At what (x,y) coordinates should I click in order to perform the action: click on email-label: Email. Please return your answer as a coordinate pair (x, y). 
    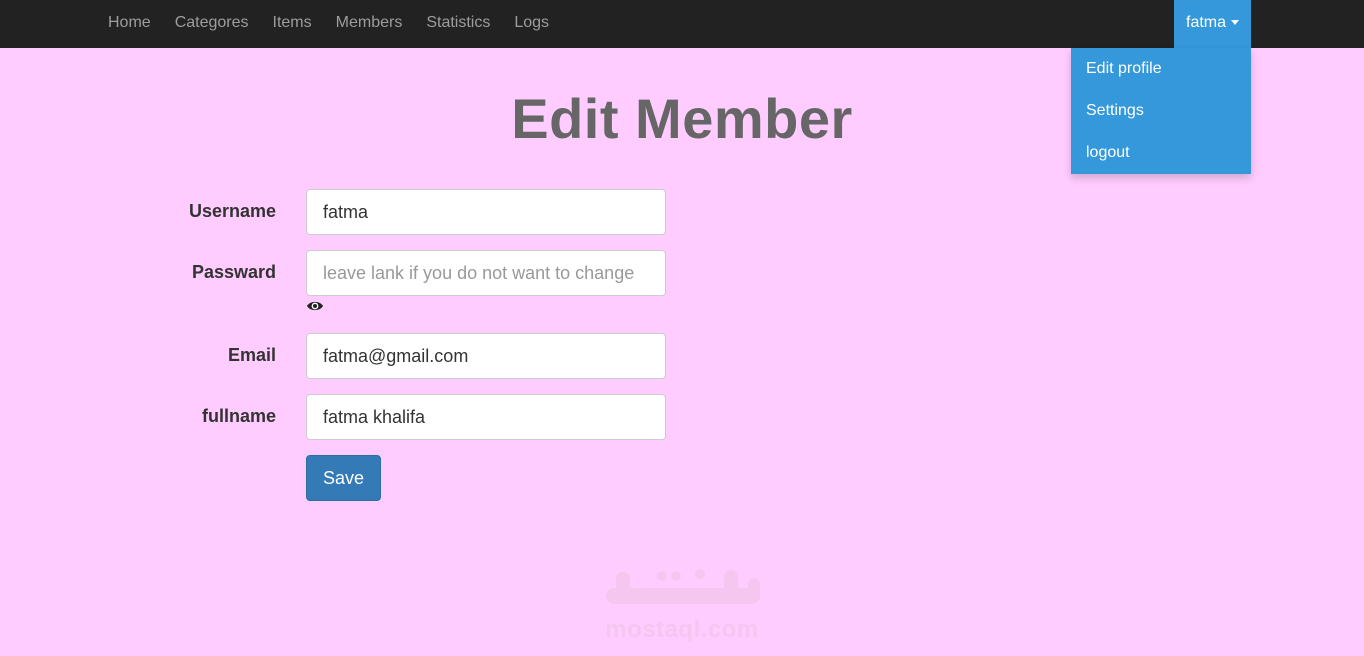
    Looking at the image, I should click on (251, 355).